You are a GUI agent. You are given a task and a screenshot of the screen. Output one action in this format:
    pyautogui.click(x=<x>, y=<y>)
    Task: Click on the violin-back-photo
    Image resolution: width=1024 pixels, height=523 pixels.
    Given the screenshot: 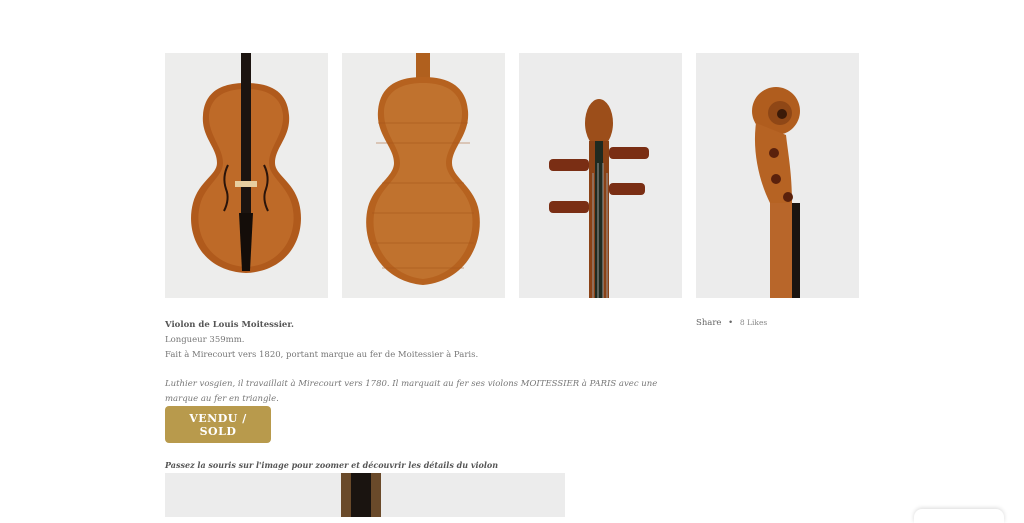 What is the action you would take?
    pyautogui.click(x=423, y=175)
    